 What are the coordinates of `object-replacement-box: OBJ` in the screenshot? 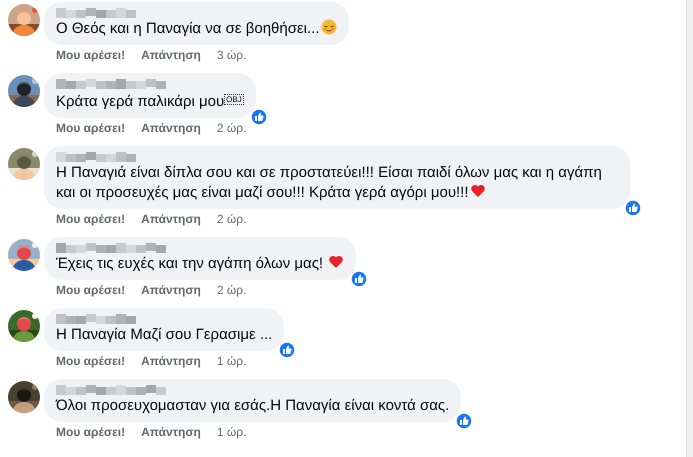 It's located at (234, 99).